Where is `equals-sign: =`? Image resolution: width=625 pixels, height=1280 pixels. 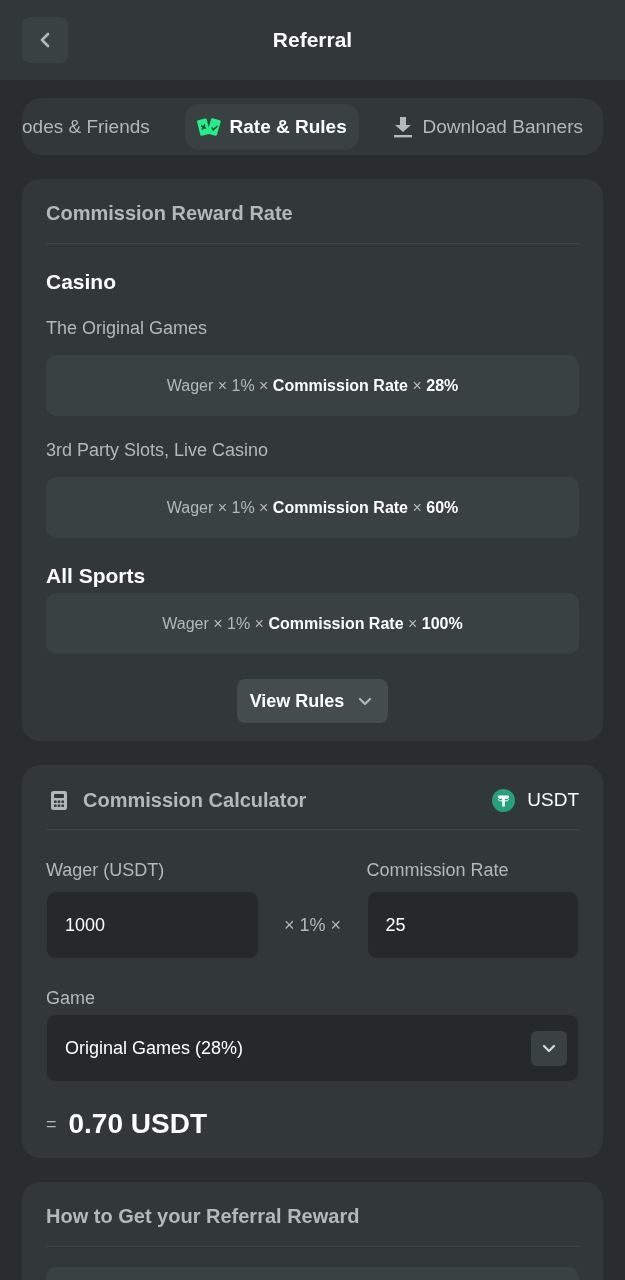
equals-sign: = is located at coordinates (51, 1124).